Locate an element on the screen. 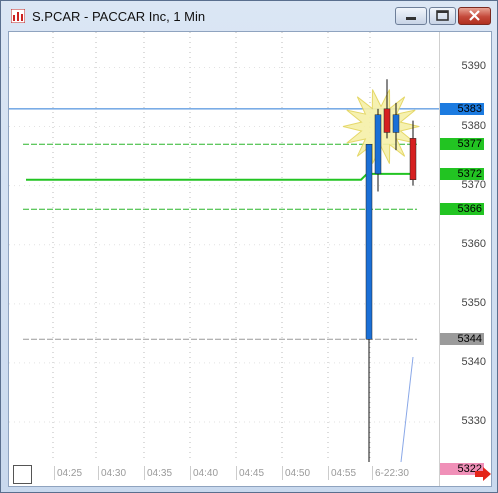  y-tick-label: 5370 is located at coordinates (473, 184).